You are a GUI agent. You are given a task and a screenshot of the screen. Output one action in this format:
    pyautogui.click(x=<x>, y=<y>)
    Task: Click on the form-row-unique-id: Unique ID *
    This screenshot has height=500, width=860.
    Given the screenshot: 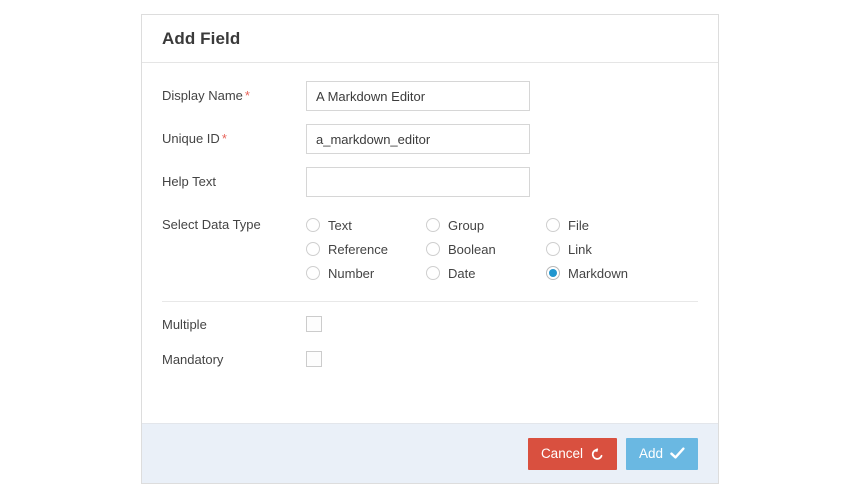 What is the action you would take?
    pyautogui.click(x=430, y=139)
    